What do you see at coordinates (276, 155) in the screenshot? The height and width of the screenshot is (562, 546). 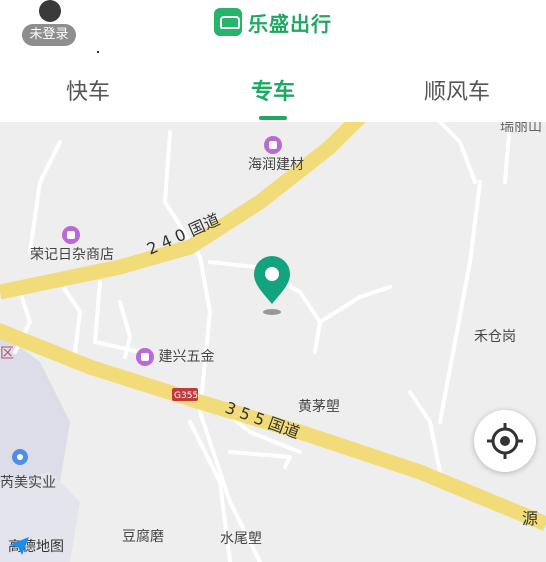 I see `poi-hairun: 海润建材` at bounding box center [276, 155].